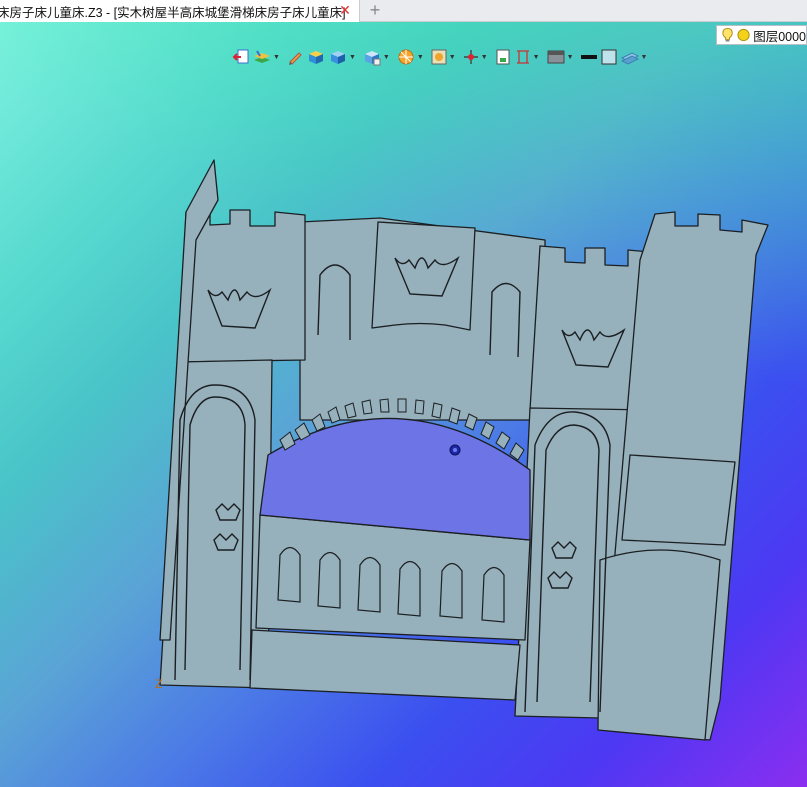  I want to click on plane-button: ▼, so click(636, 57).